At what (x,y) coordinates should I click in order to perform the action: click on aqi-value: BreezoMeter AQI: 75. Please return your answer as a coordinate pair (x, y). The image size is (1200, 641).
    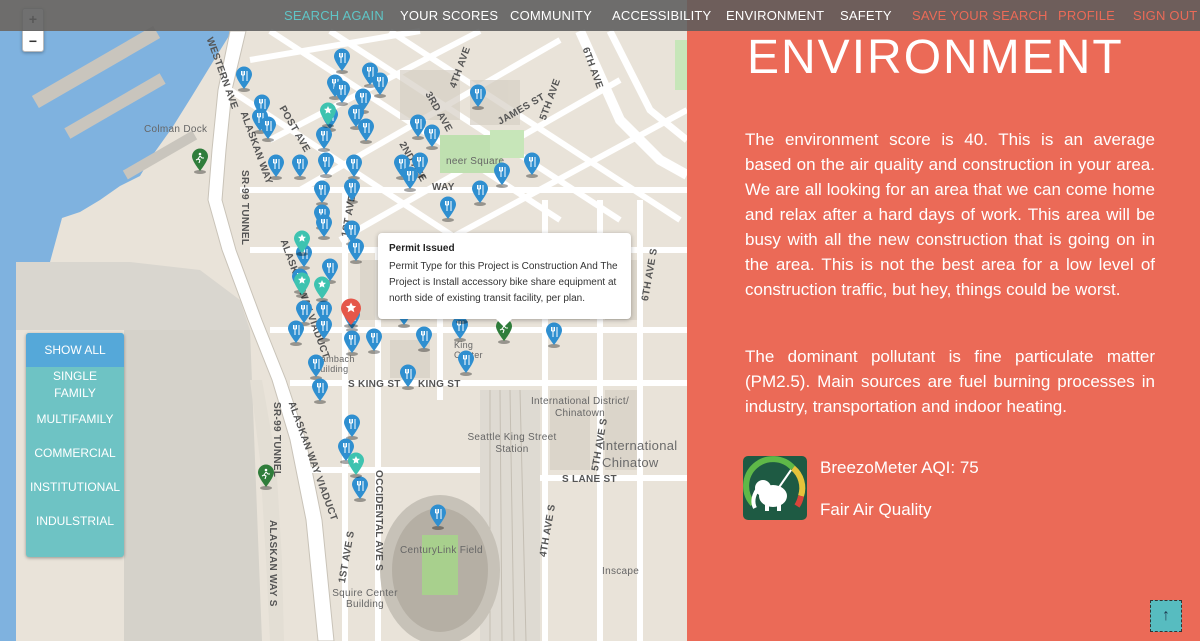
    Looking at the image, I should click on (899, 467).